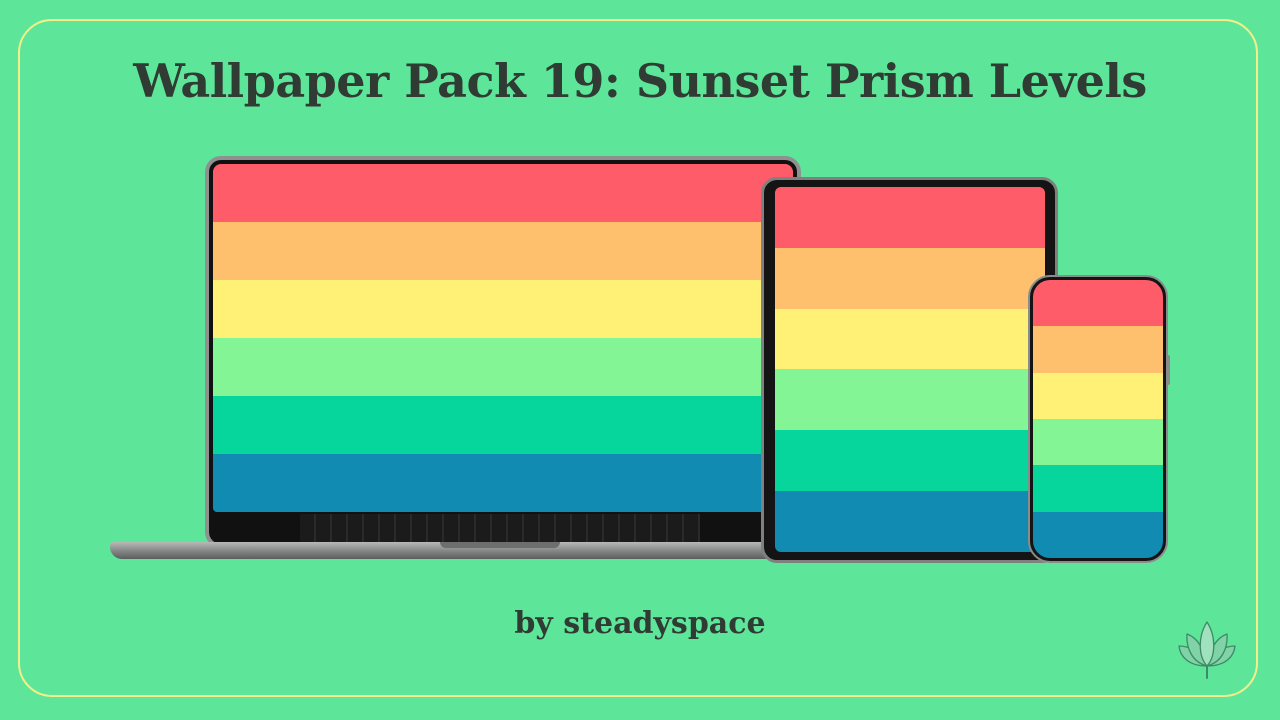 This screenshot has height=720, width=1280. I want to click on author-byline: by steadyspace, so click(640, 623).